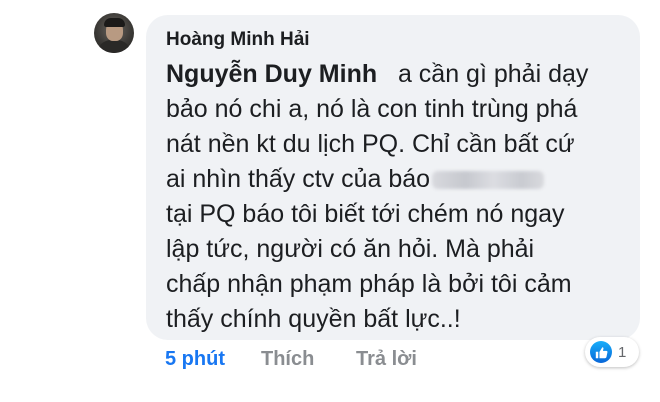  Describe the element at coordinates (369, 284) in the screenshot. I see `comment-line: chấp nhận phạm pháp là bởi tôi cảm` at that location.